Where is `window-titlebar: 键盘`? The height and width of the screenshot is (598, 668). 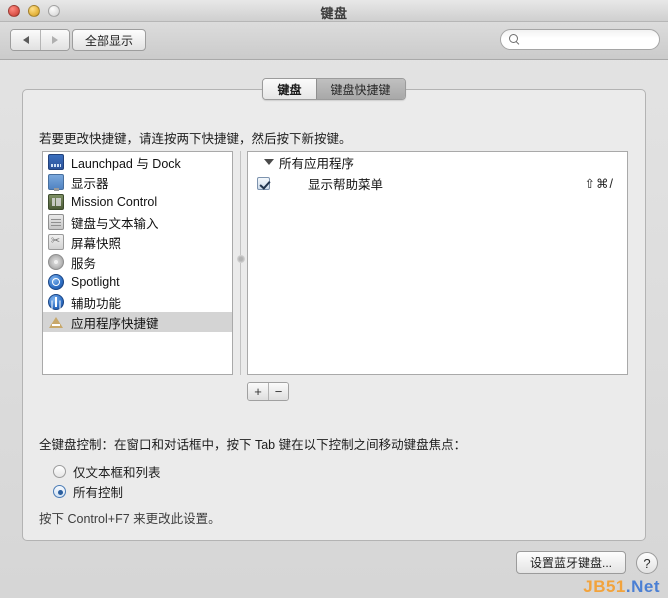 window-titlebar: 键盘 is located at coordinates (334, 11).